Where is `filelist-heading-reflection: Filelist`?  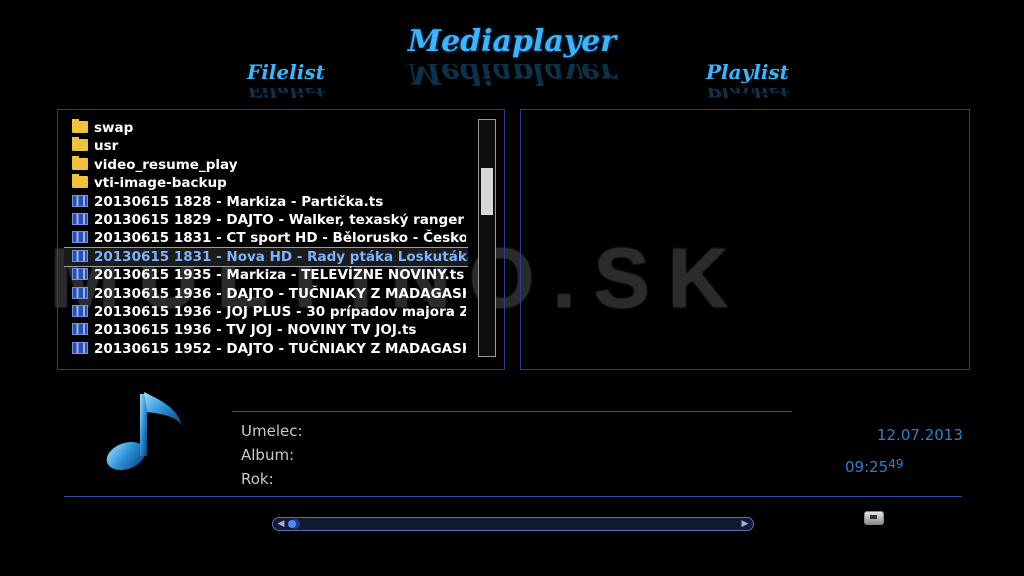 filelist-heading-reflection: Filelist is located at coordinates (286, 95).